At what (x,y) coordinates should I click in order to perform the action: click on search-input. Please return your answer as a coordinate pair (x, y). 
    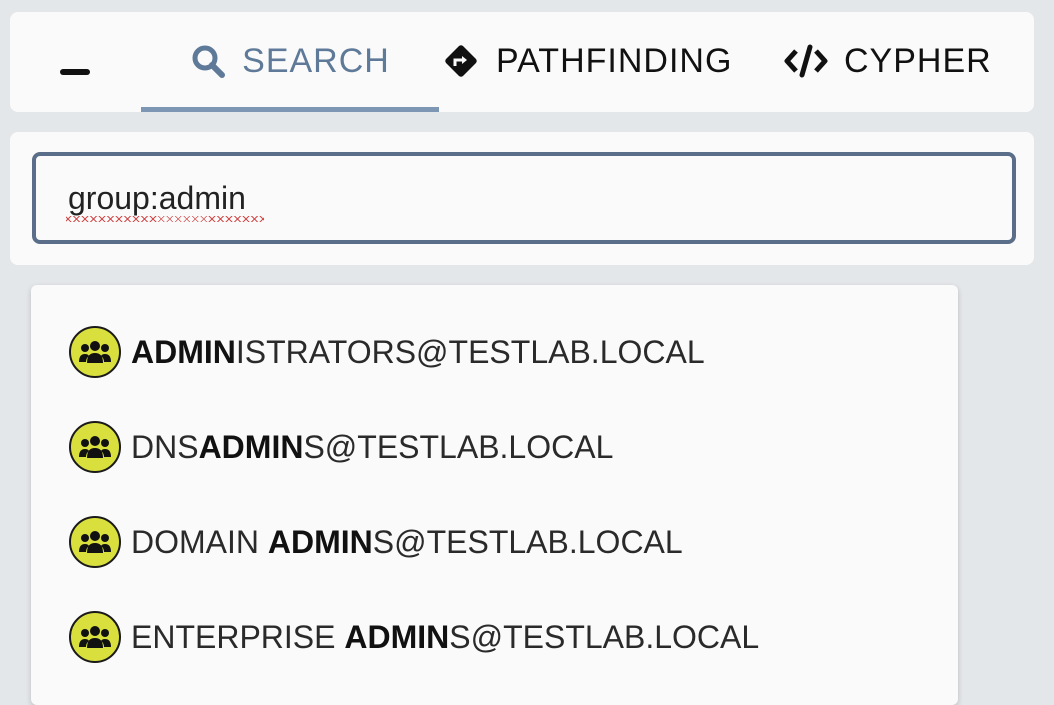
    Looking at the image, I should click on (524, 198).